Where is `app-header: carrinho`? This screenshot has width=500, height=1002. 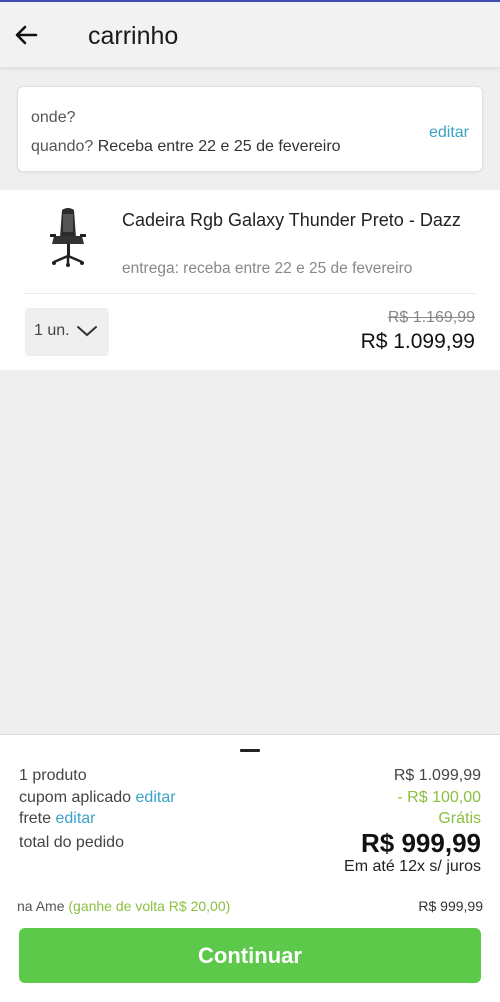
app-header: carrinho is located at coordinates (250, 35).